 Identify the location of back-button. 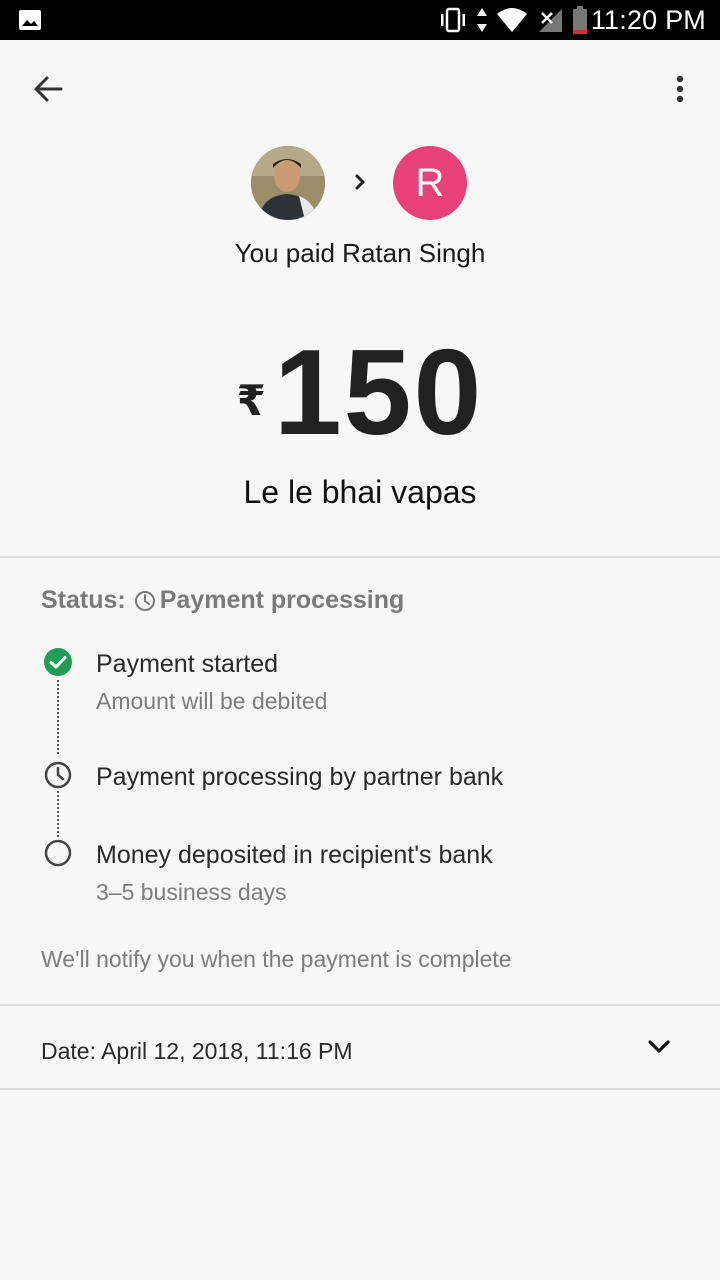
(48, 89).